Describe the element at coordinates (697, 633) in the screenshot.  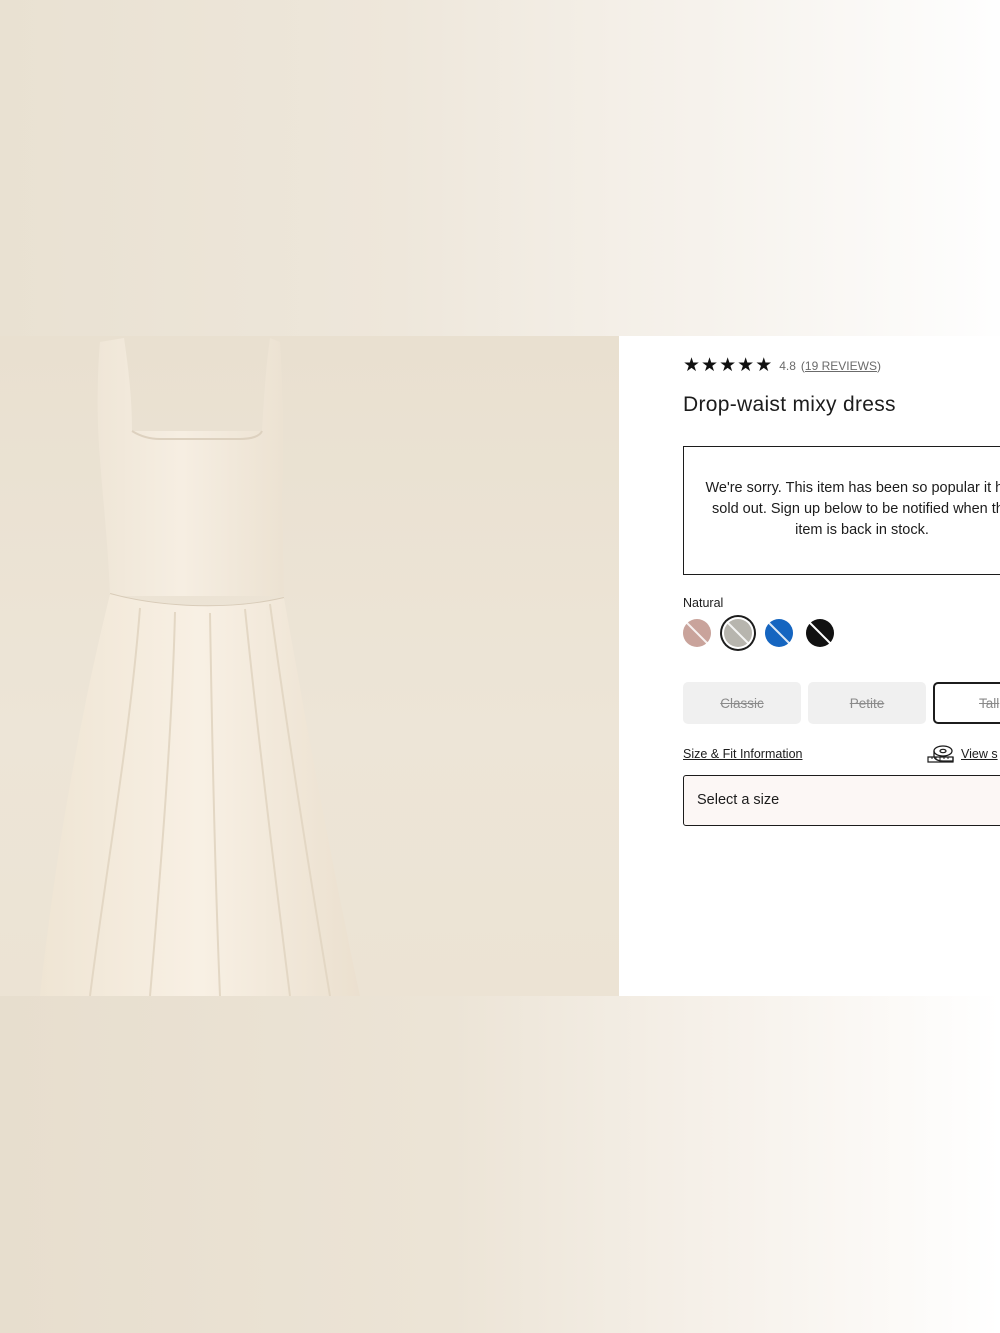
I see `color-swatch-rose` at that location.